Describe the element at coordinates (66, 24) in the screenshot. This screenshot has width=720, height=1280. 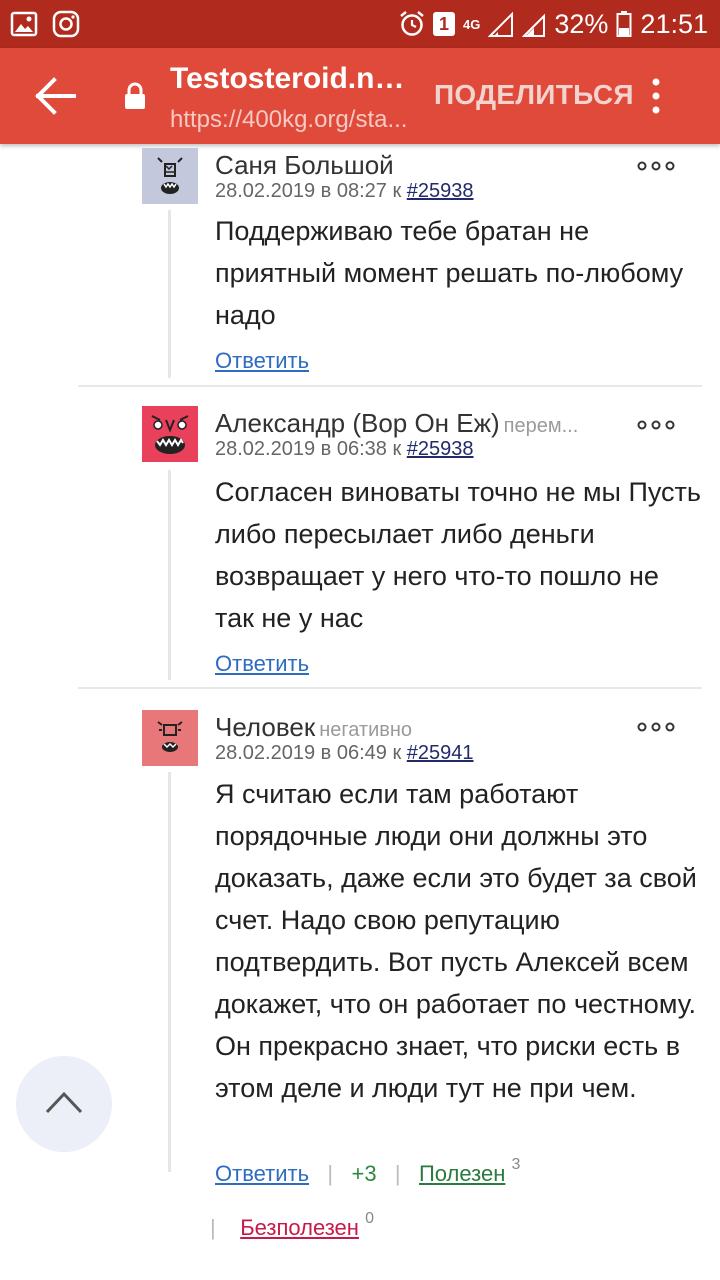
I see `instagram-icon` at that location.